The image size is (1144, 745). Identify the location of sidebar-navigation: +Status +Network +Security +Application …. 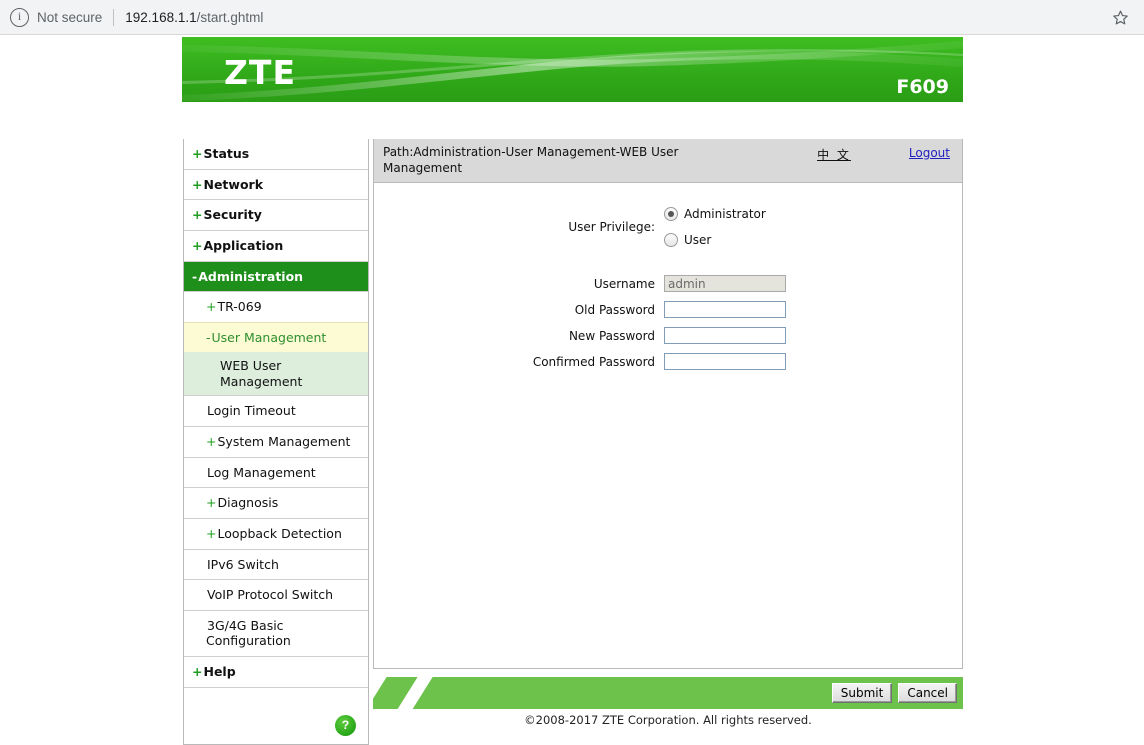
(276, 442).